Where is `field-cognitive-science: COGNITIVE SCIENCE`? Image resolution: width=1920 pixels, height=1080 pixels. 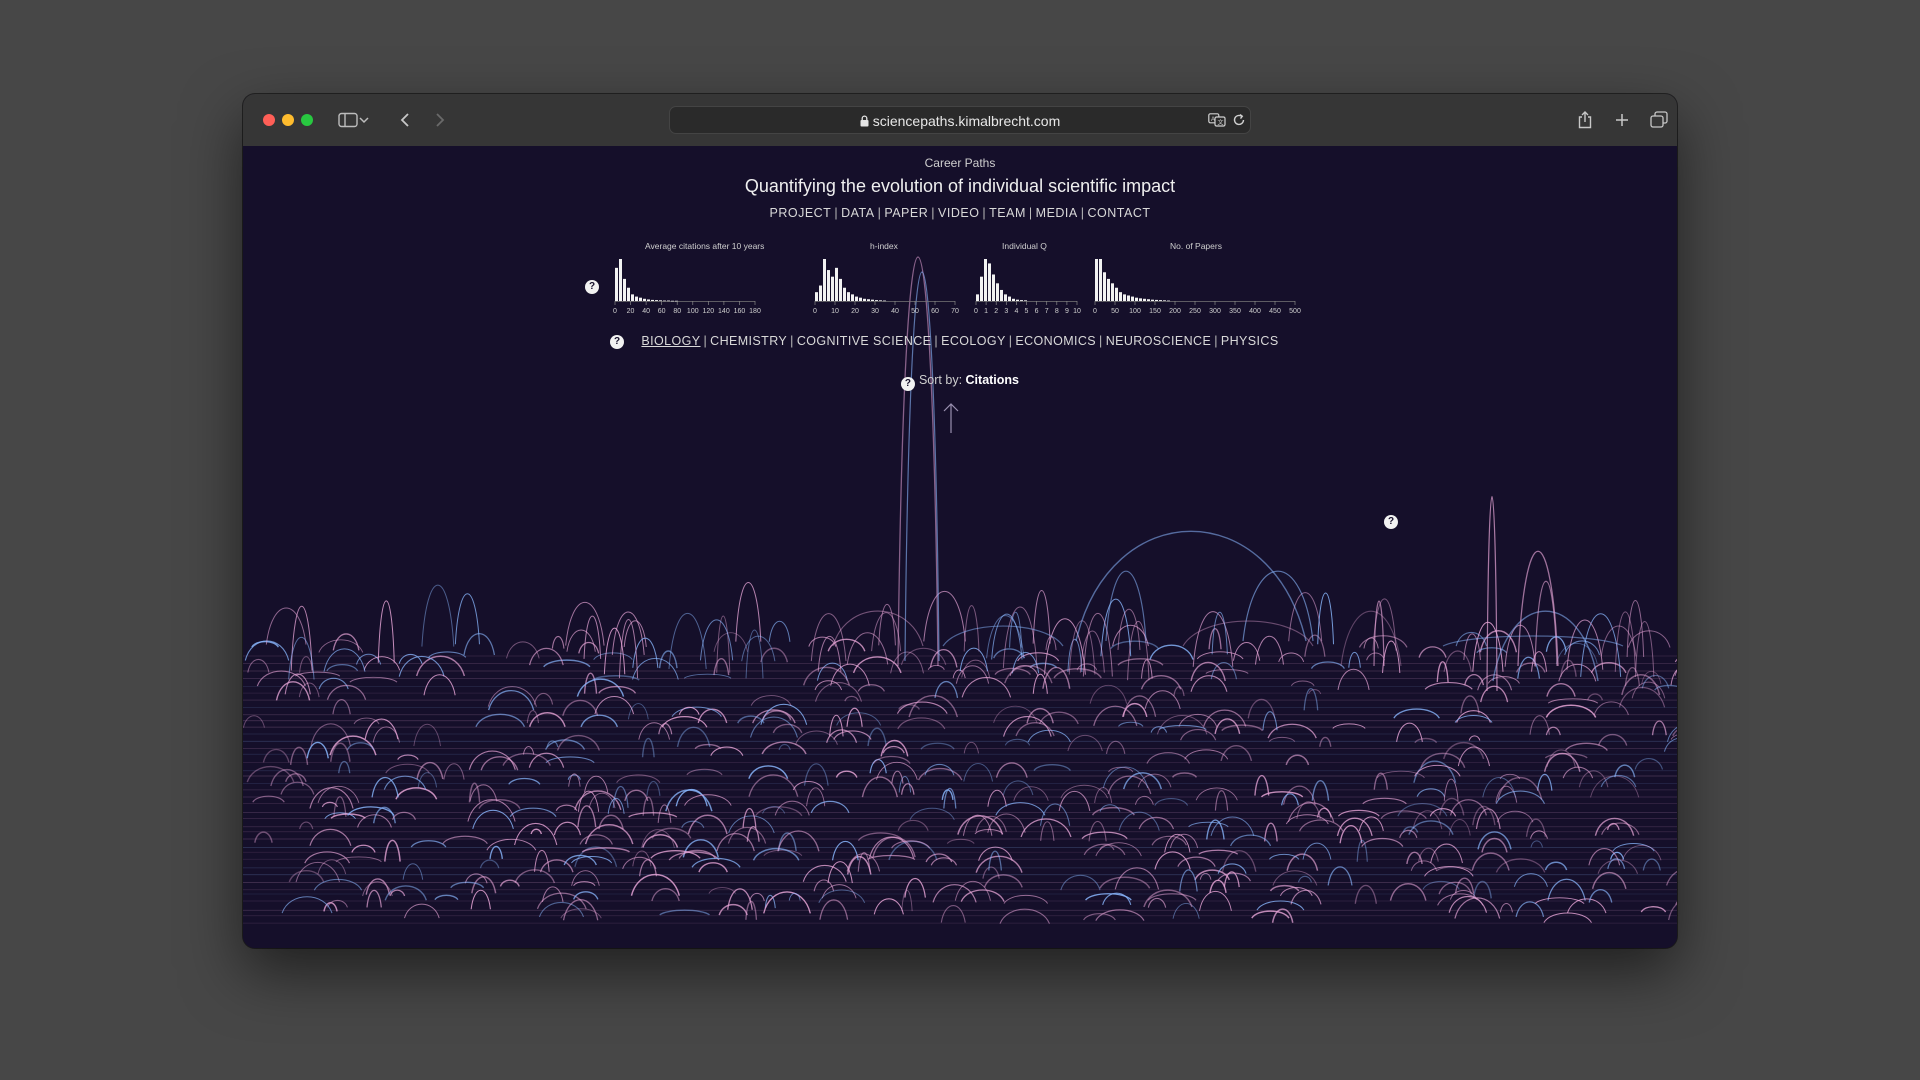
field-cognitive-science: COGNITIVE SCIENCE is located at coordinates (864, 341).